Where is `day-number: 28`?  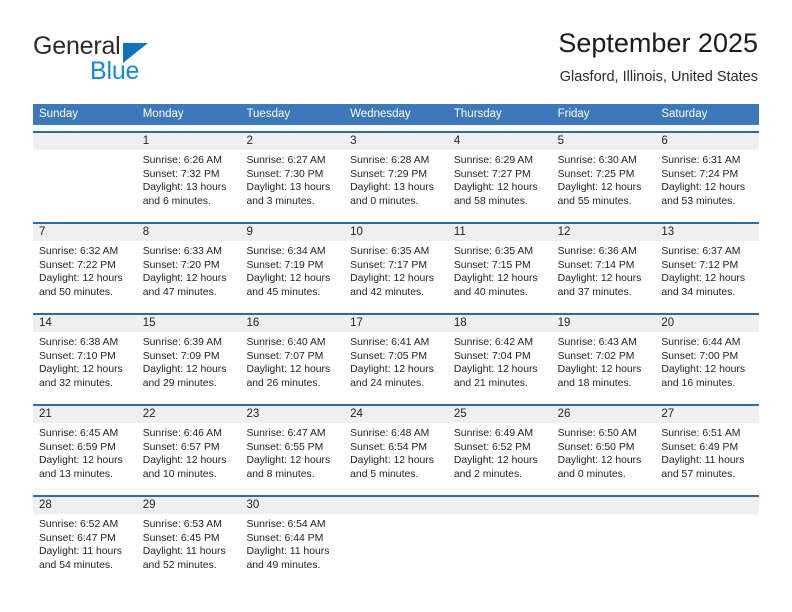
day-number: 28 is located at coordinates (45, 505).